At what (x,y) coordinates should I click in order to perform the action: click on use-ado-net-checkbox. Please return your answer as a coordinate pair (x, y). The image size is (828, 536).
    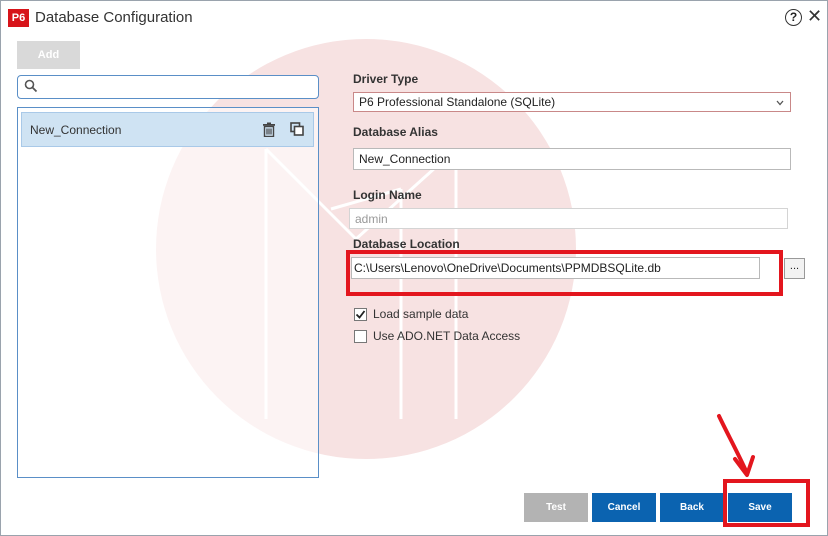
    Looking at the image, I should click on (360, 336).